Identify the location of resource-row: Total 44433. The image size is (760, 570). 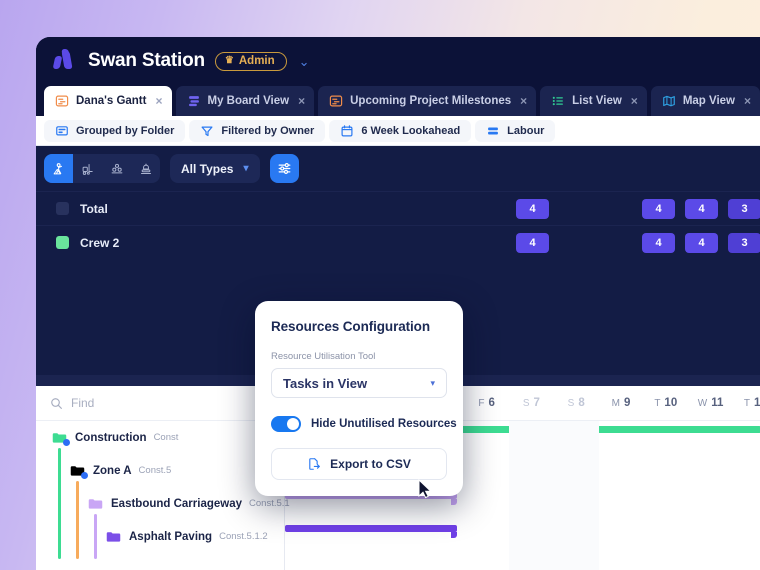
(398, 208).